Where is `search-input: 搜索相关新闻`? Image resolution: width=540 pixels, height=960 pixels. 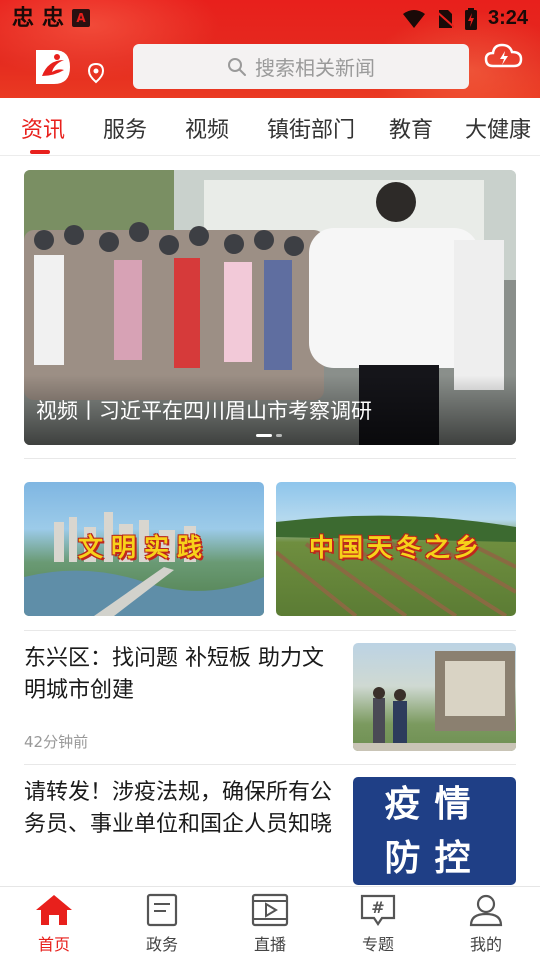 search-input: 搜索相关新闻 is located at coordinates (301, 66).